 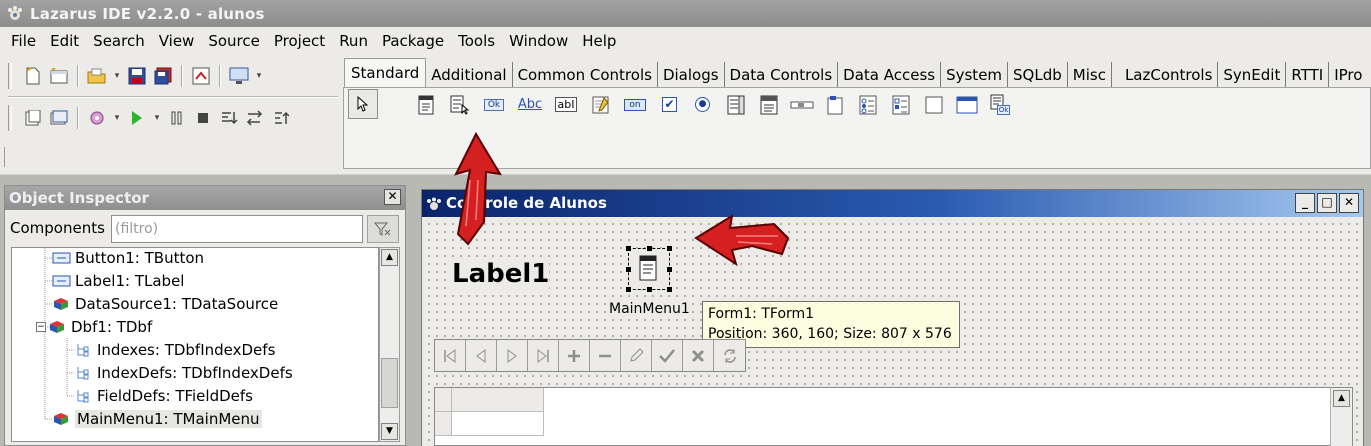 I want to click on refresh-icon, so click(x=729, y=355).